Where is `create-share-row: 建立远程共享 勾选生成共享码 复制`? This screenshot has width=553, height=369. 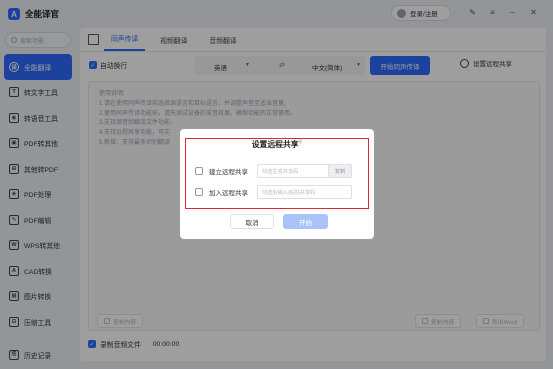 create-share-row: 建立远程共享 勾选生成共享码 复制 is located at coordinates (273, 171).